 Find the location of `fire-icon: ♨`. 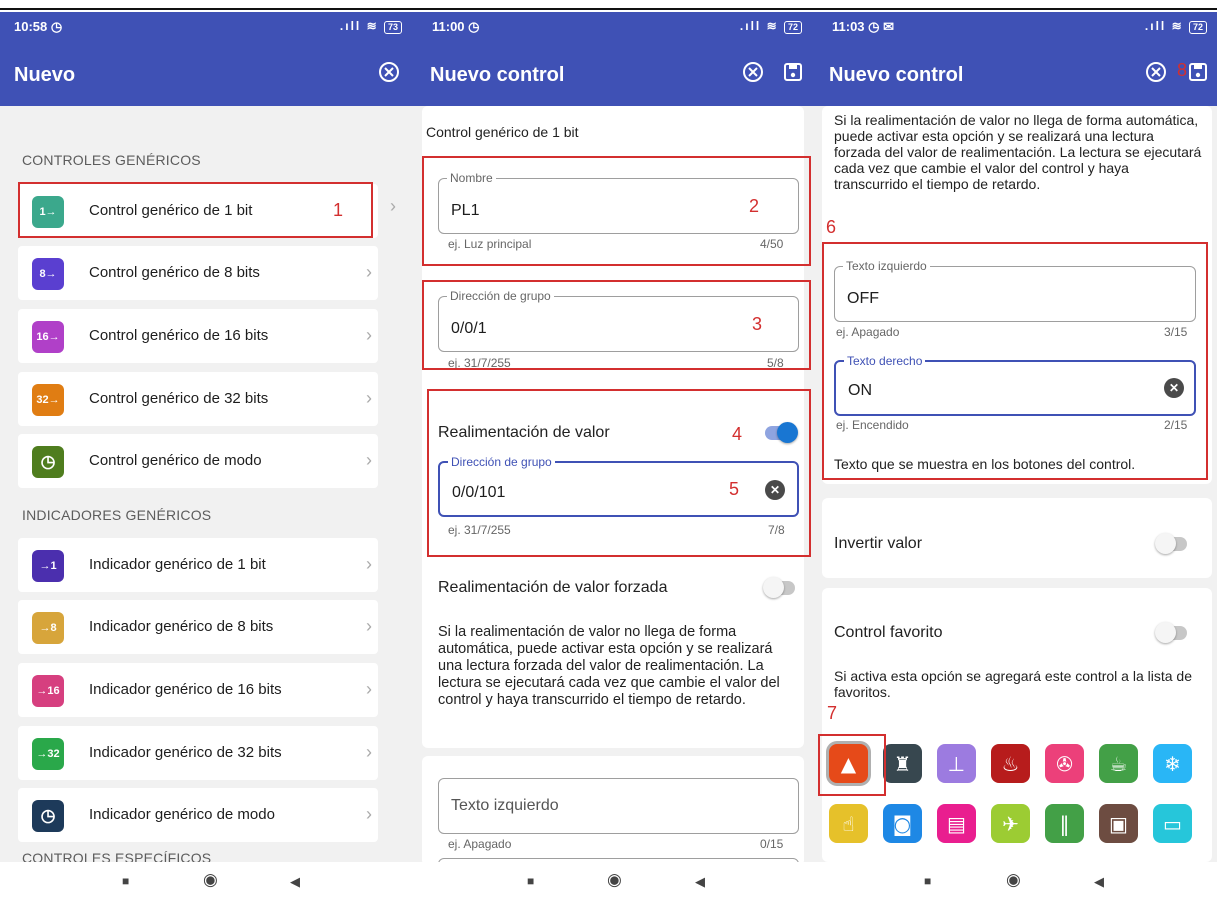

fire-icon: ♨ is located at coordinates (1010, 763).